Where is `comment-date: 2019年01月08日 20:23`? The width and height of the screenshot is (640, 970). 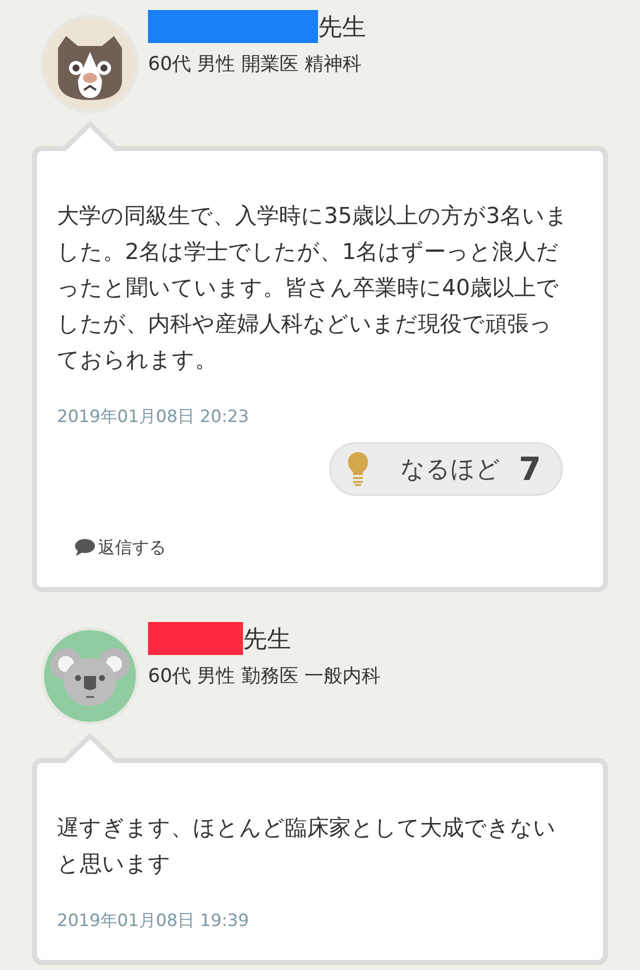 comment-date: 2019年01月08日 20:23 is located at coordinates (153, 417).